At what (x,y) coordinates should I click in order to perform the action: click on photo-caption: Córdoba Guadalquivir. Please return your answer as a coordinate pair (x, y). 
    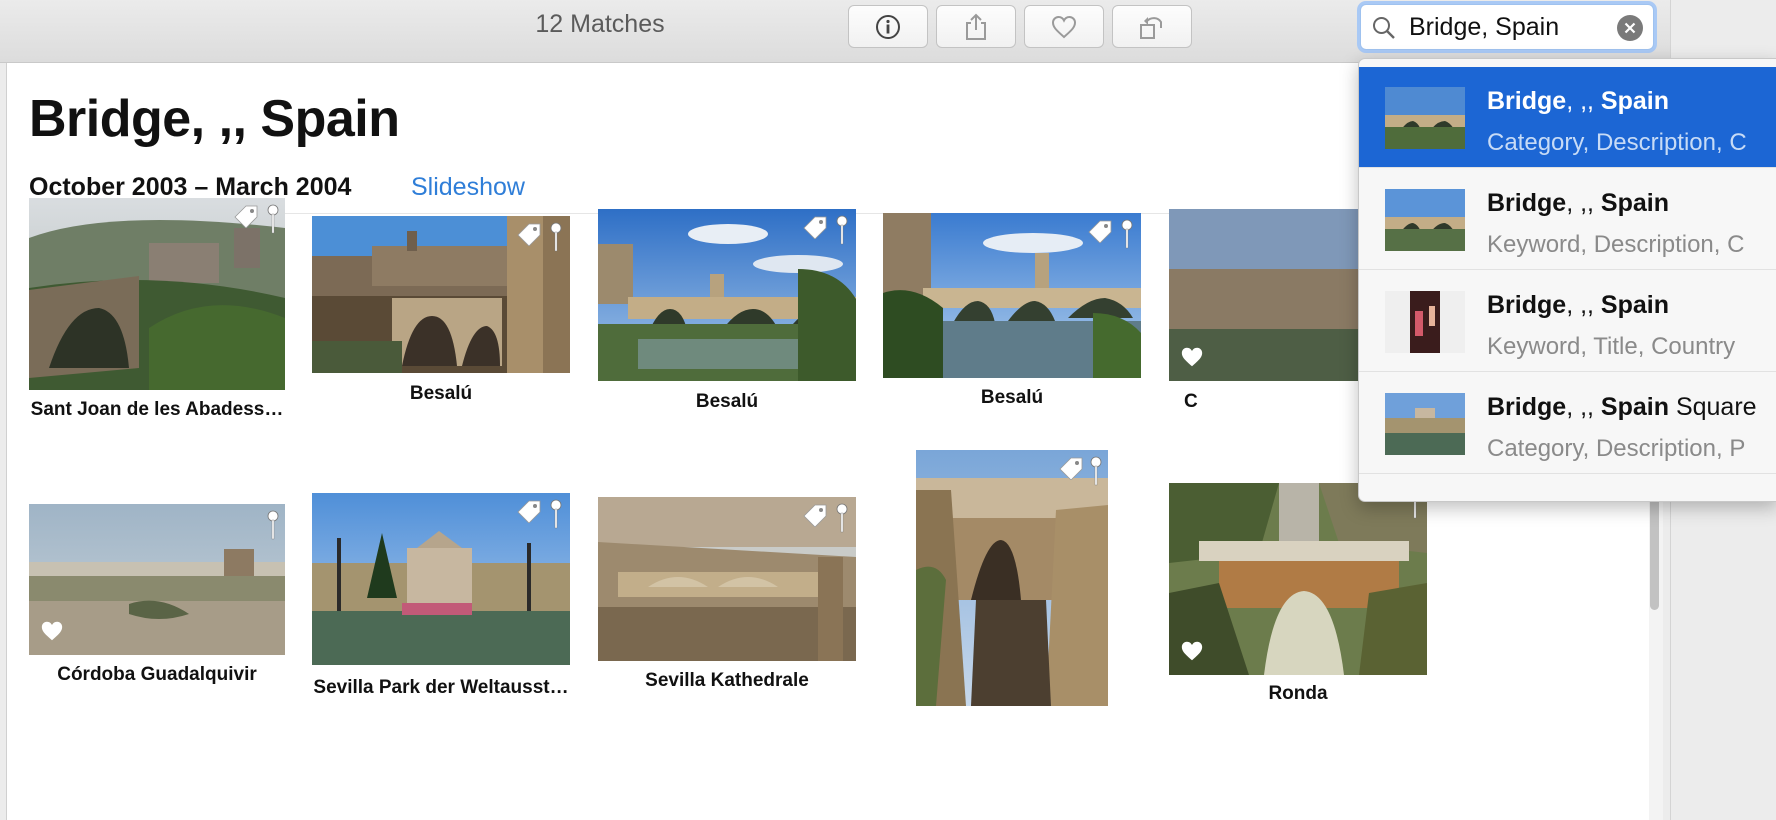
    Looking at the image, I should click on (157, 674).